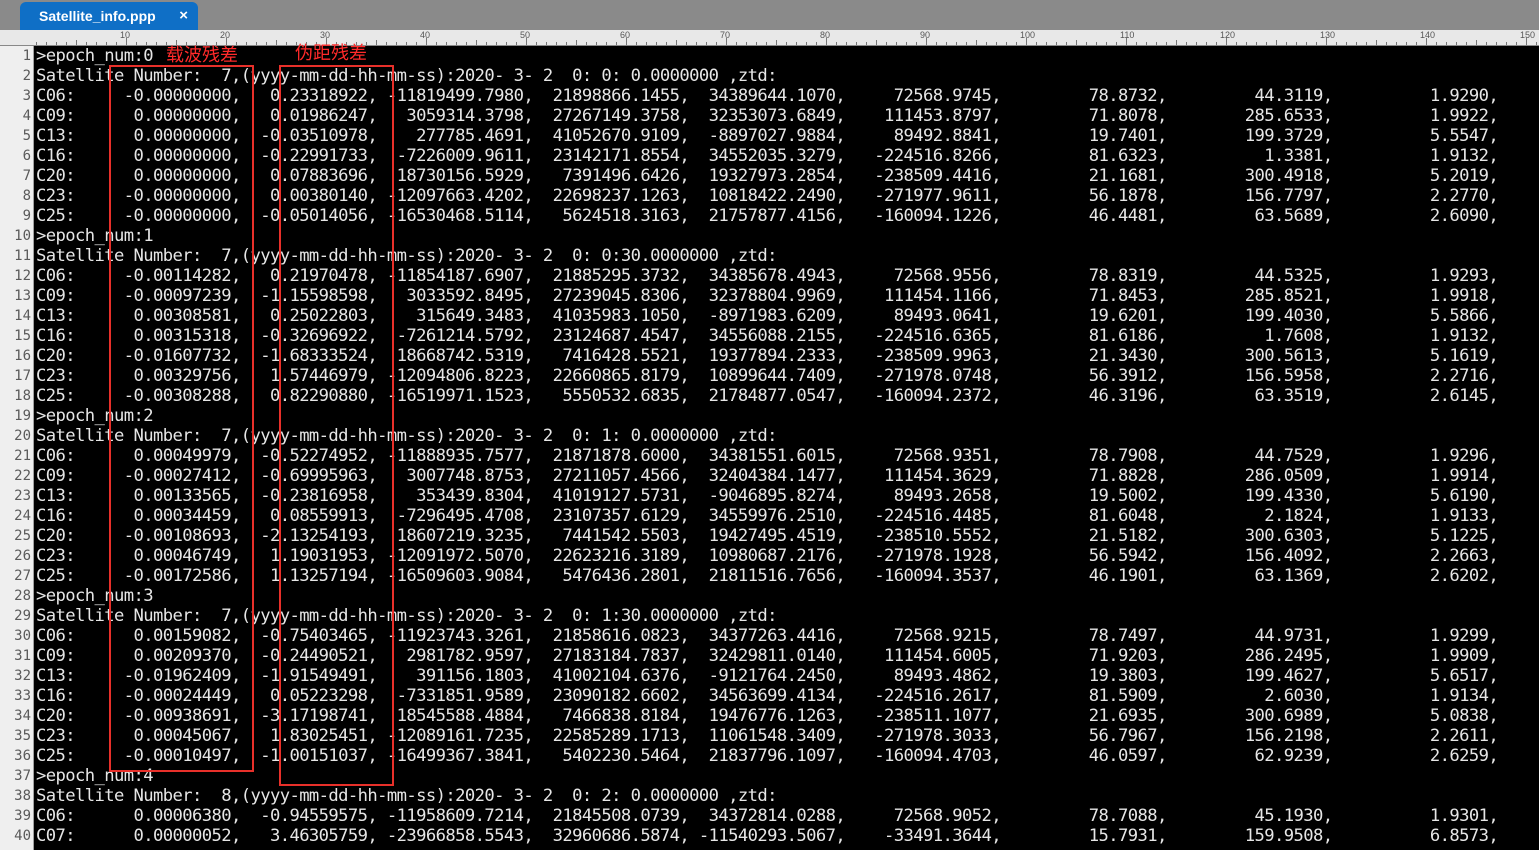 This screenshot has height=850, width=1539. Describe the element at coordinates (22, 396) in the screenshot. I see `line-number: 18` at that location.